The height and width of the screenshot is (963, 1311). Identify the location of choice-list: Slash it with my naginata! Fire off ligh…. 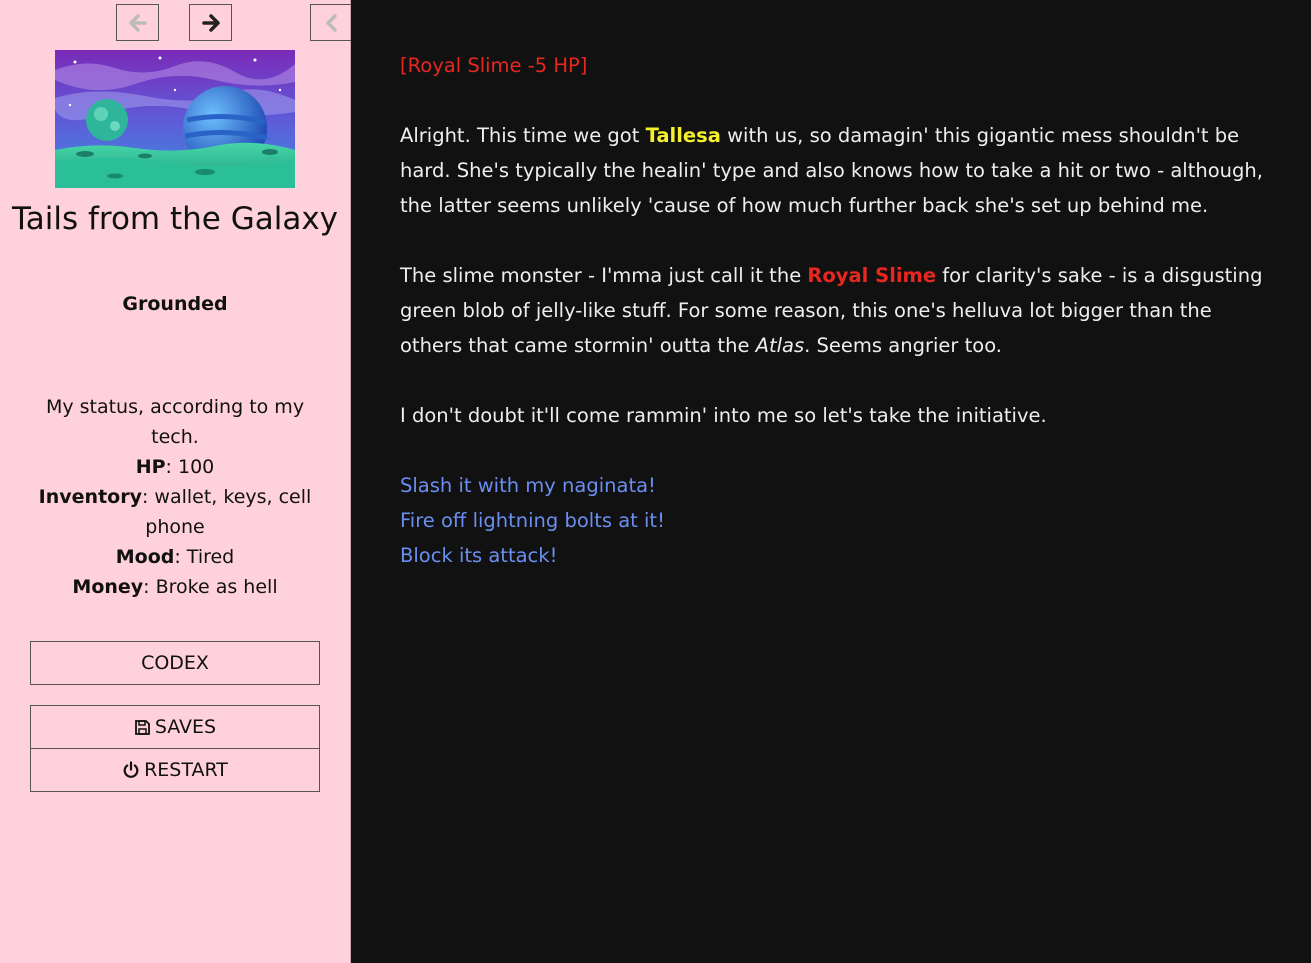
(835, 520).